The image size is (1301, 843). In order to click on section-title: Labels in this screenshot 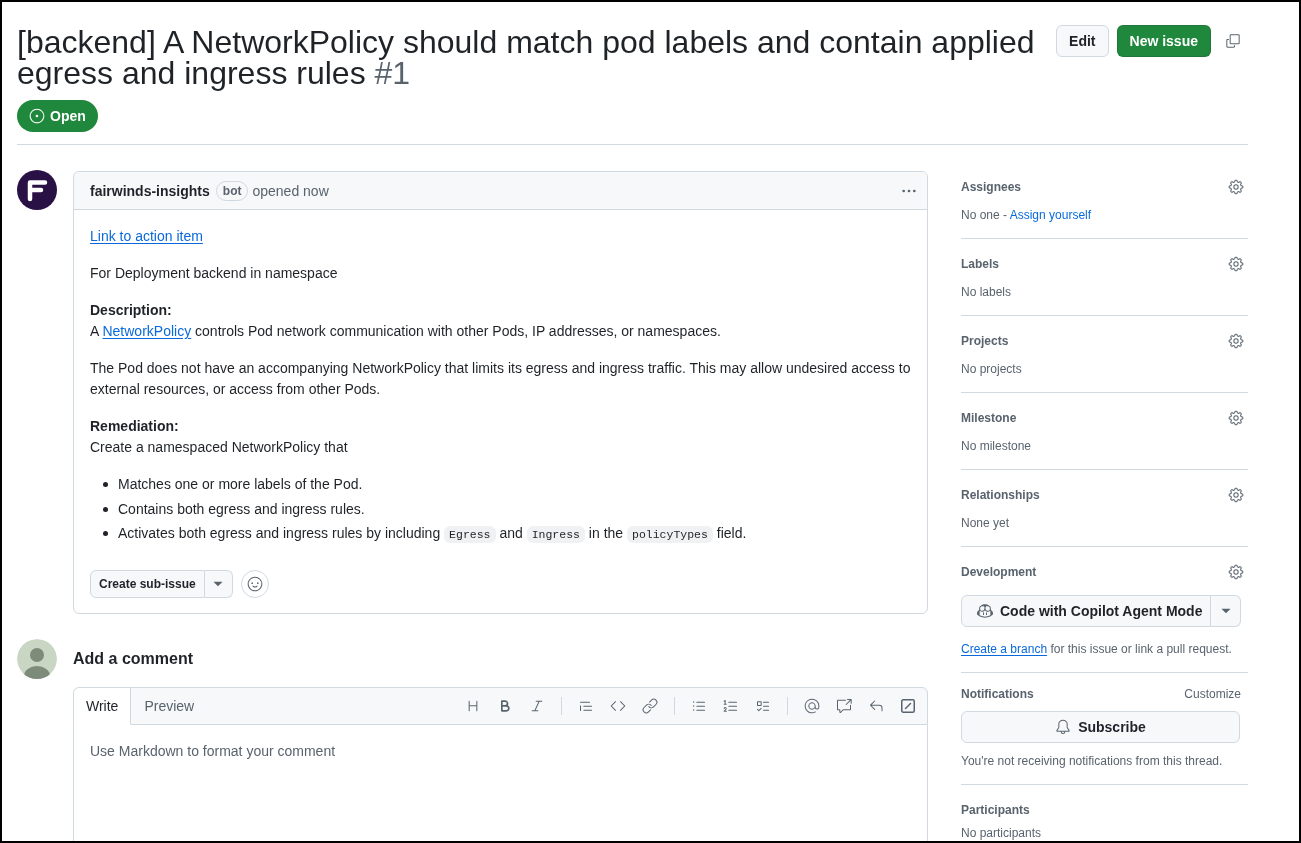, I will do `click(980, 264)`.